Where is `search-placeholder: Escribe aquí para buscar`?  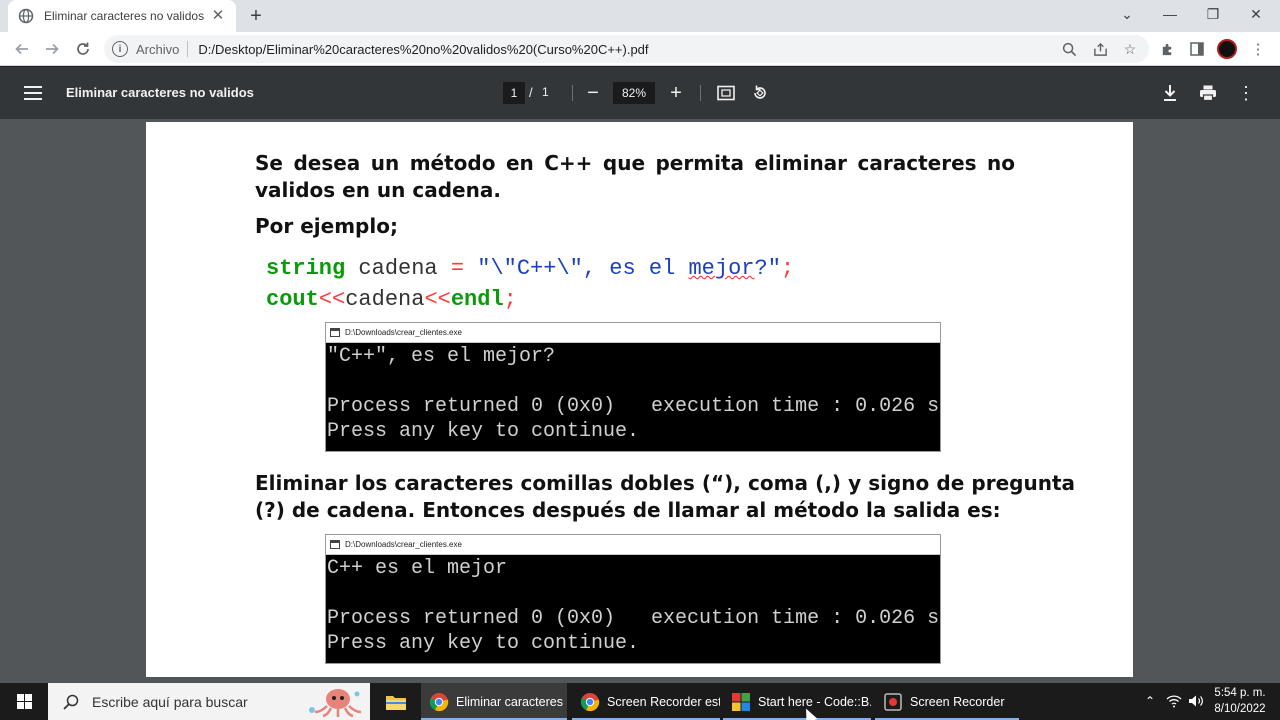 search-placeholder: Escribe aquí para buscar is located at coordinates (170, 701).